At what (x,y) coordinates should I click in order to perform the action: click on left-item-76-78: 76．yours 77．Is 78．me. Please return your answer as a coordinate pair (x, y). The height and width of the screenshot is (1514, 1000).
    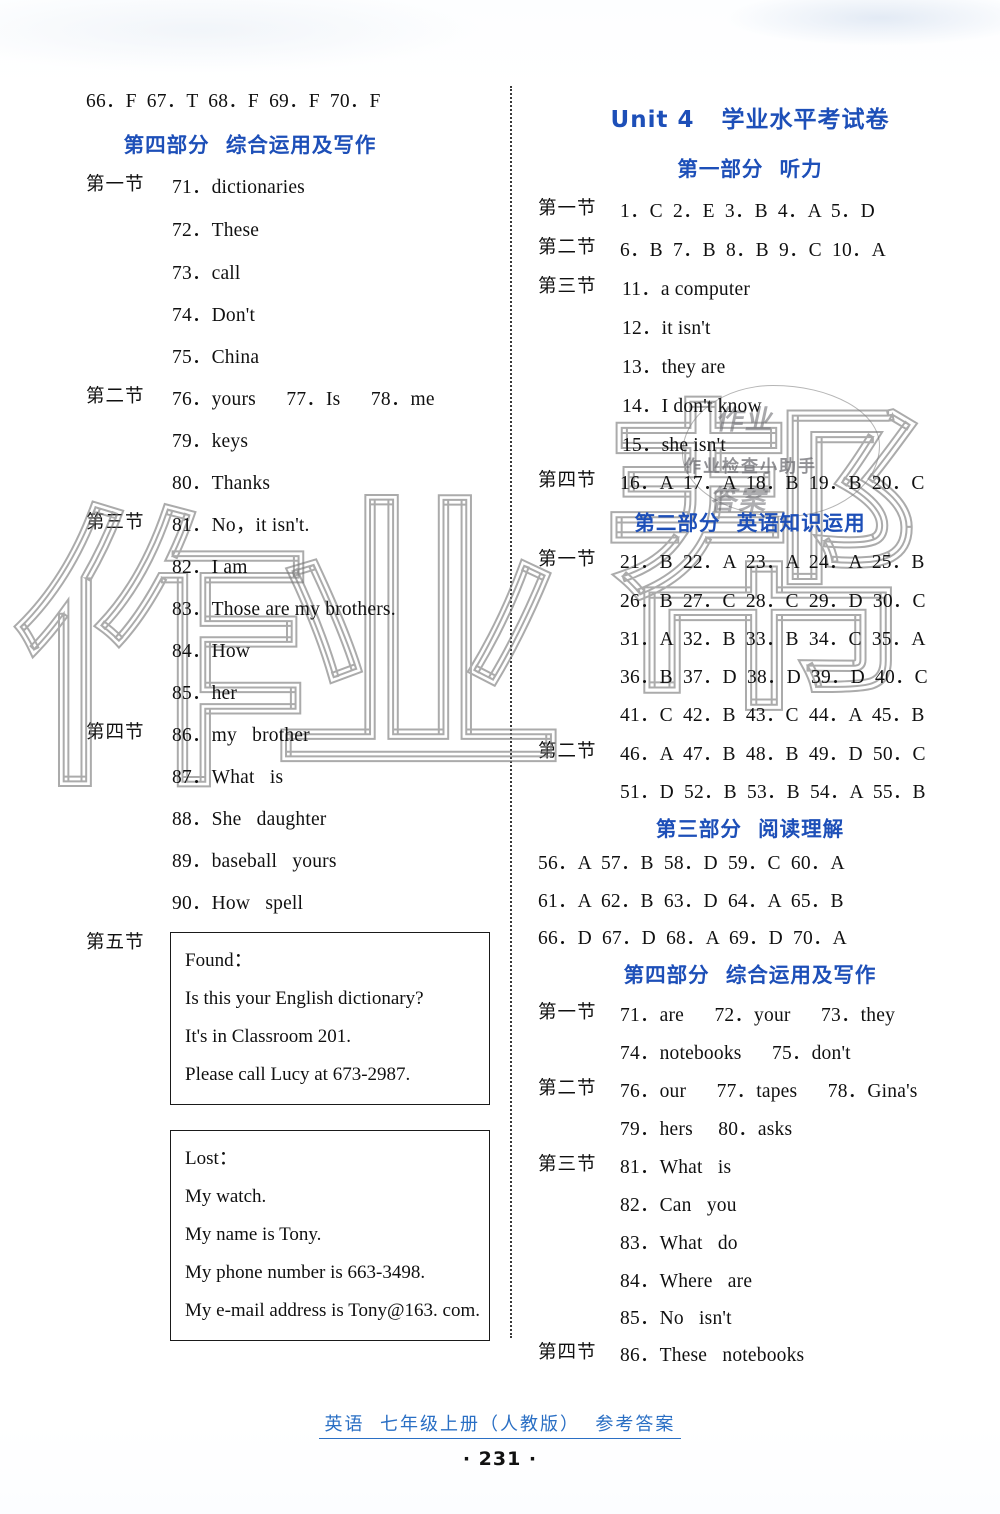
    Looking at the image, I should click on (303, 399).